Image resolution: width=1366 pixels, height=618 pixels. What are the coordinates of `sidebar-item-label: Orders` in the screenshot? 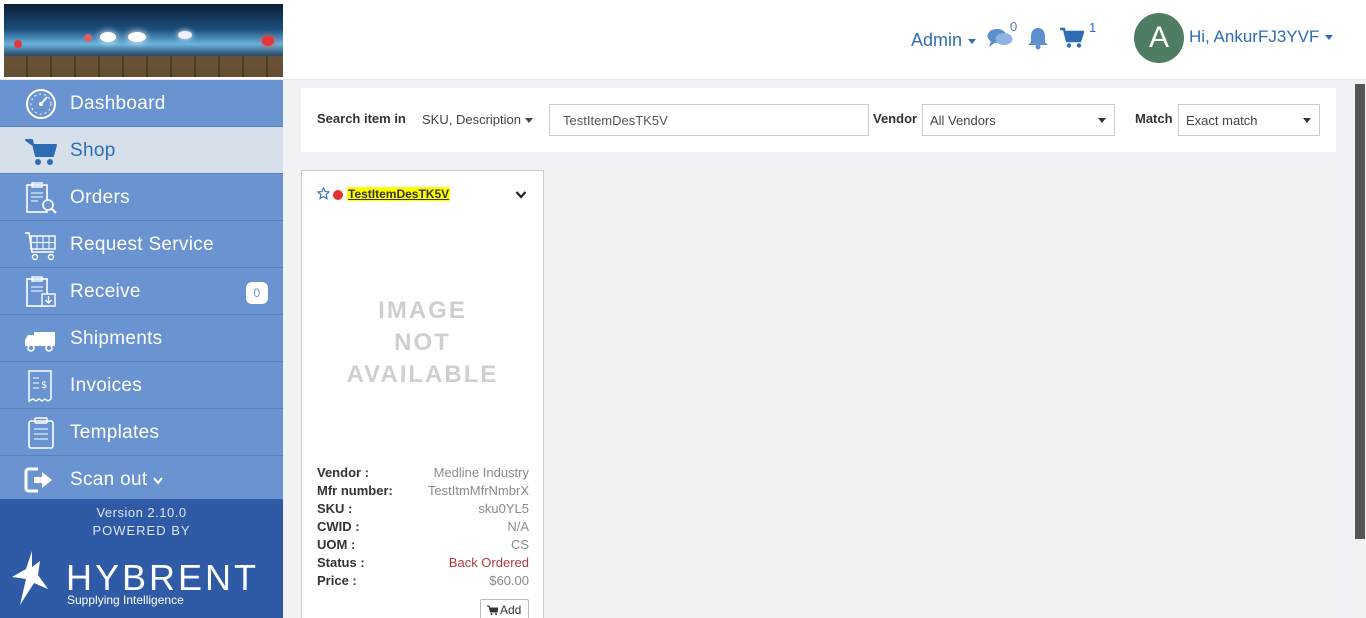 It's located at (100, 197).